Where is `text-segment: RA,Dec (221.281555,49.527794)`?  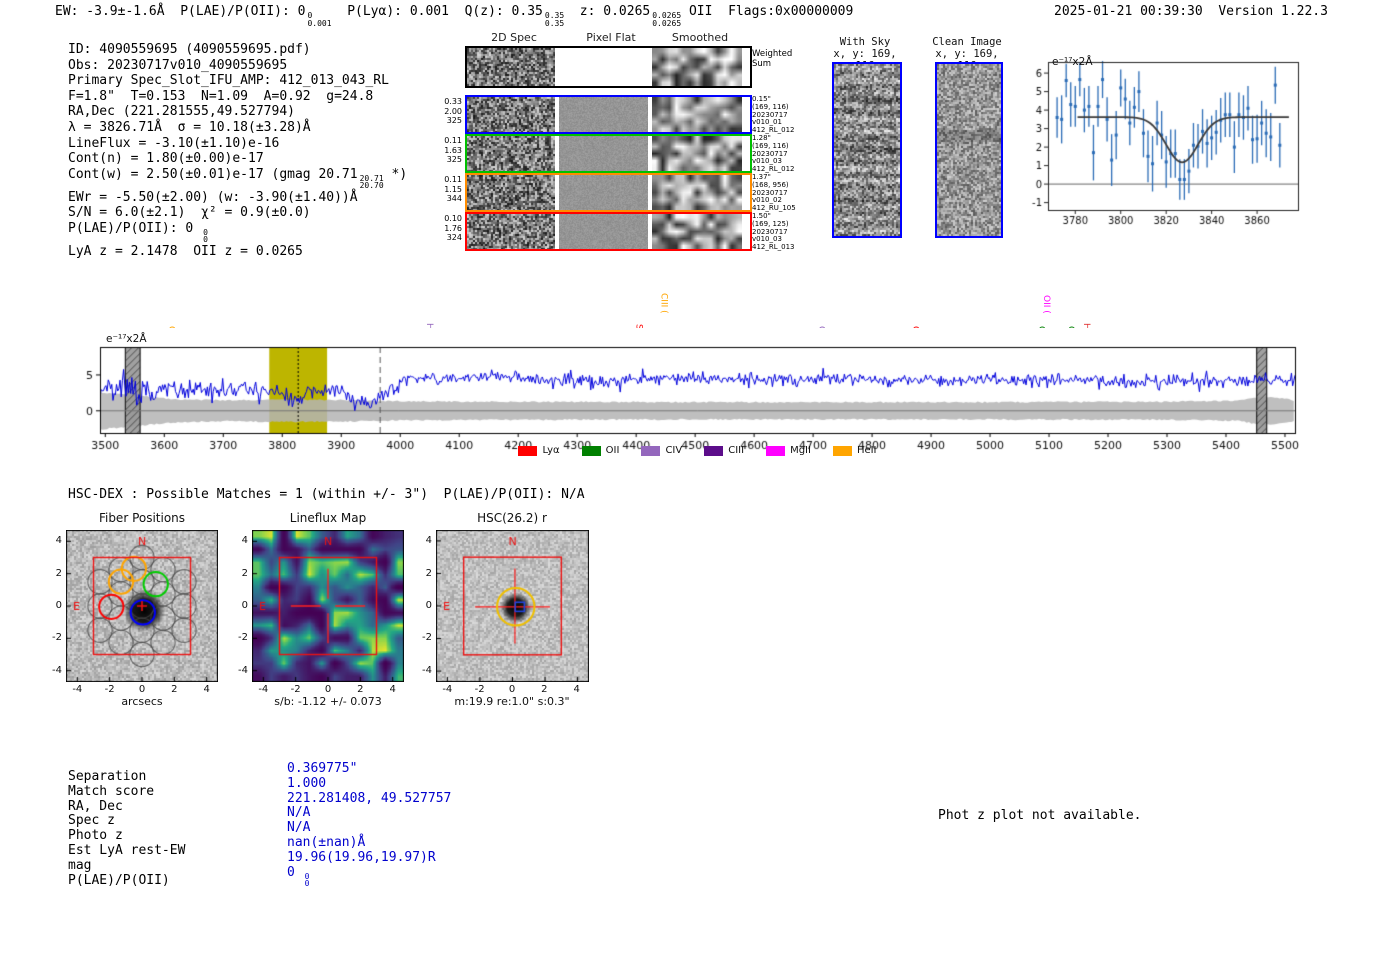 text-segment: RA,Dec (221.281555,49.527794) is located at coordinates (181, 112).